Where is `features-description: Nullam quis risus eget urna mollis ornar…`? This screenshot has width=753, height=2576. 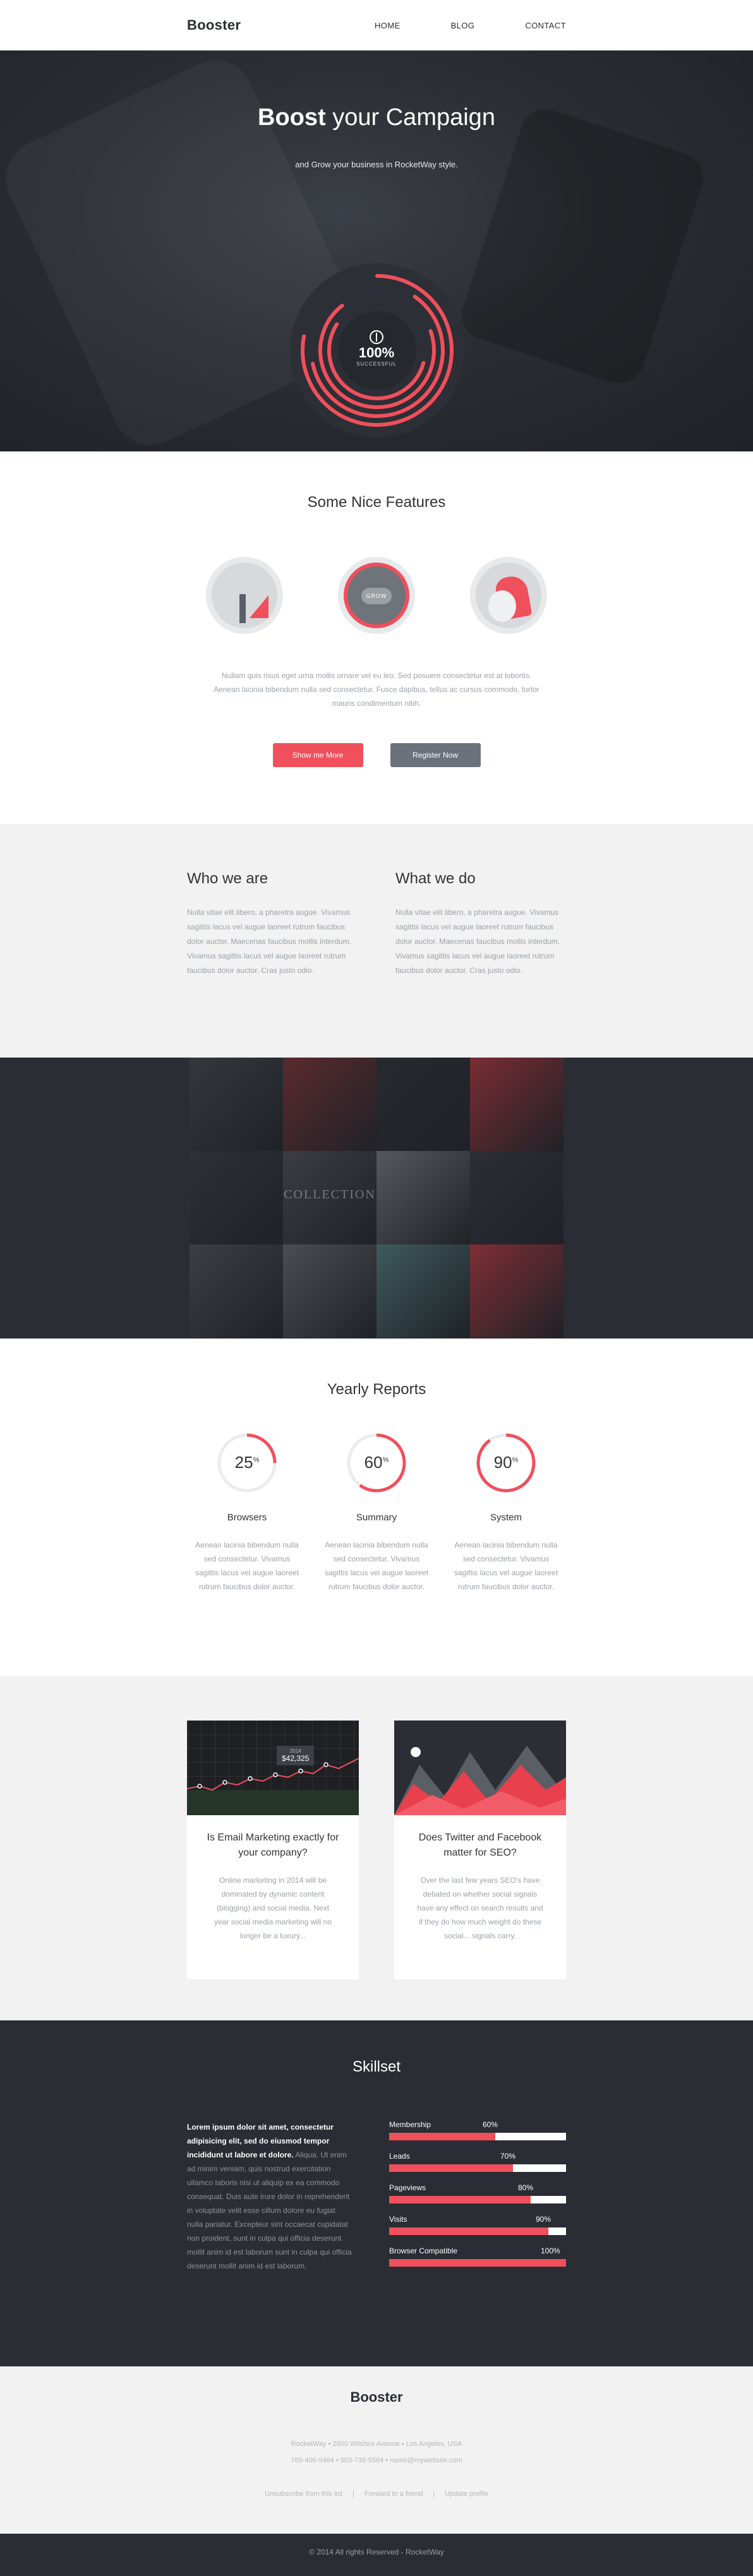 features-description: Nullam quis risus eget urna mollis ornar… is located at coordinates (376, 689).